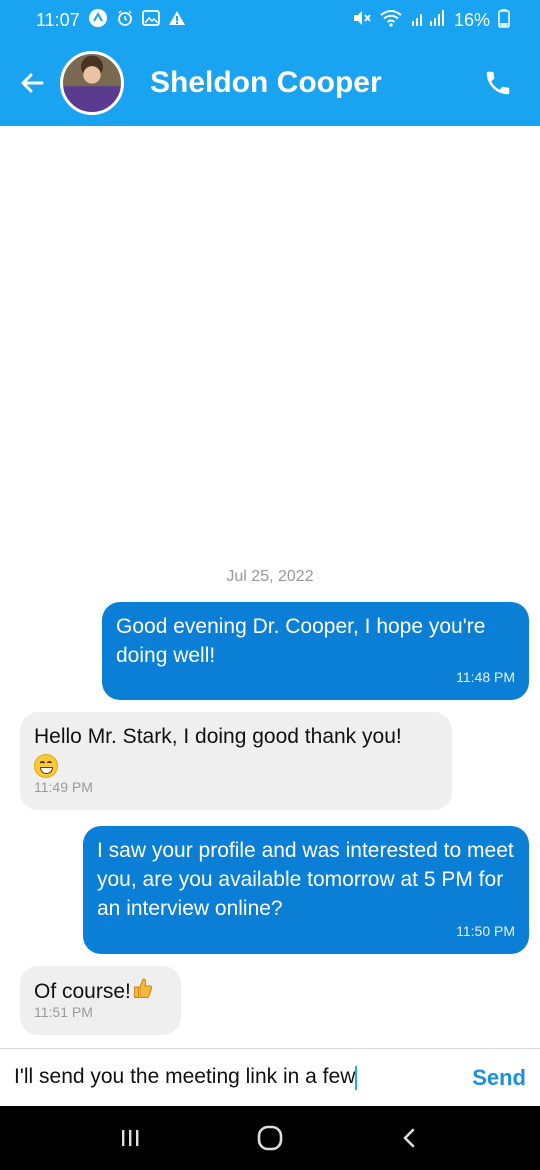  I want to click on back-button, so click(32, 83).